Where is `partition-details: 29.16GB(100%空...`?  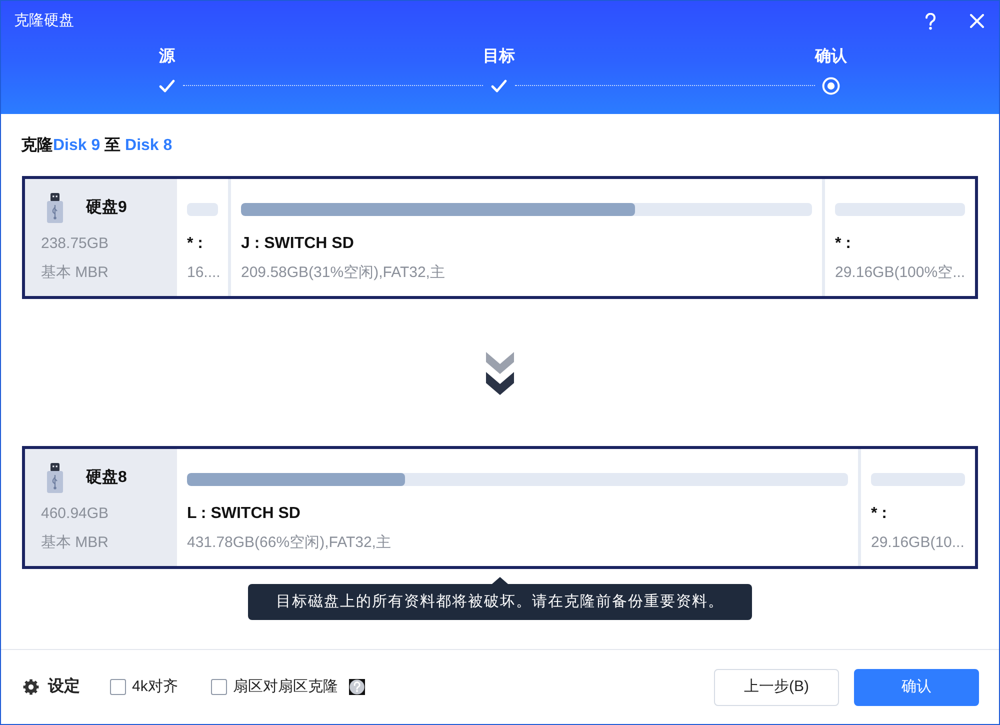 partition-details: 29.16GB(100%空... is located at coordinates (900, 273).